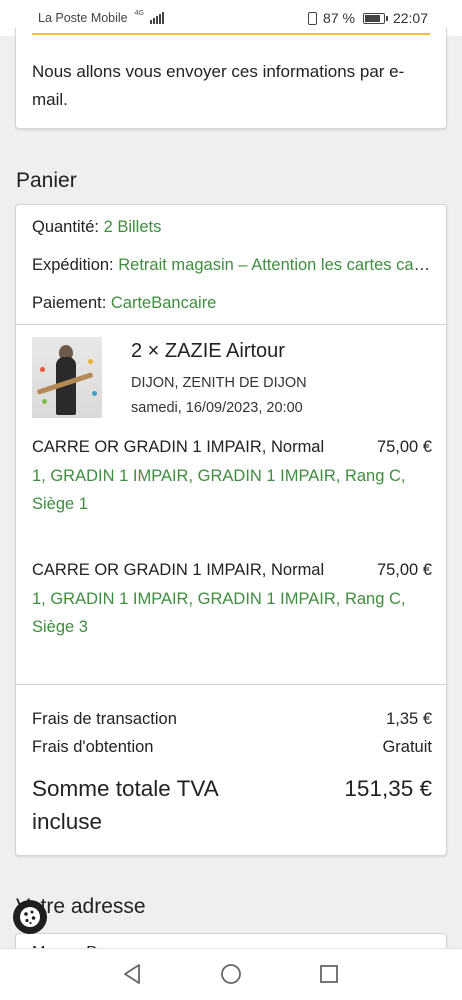  What do you see at coordinates (388, 788) in the screenshot?
I see `total-value: 151,35 €` at bounding box center [388, 788].